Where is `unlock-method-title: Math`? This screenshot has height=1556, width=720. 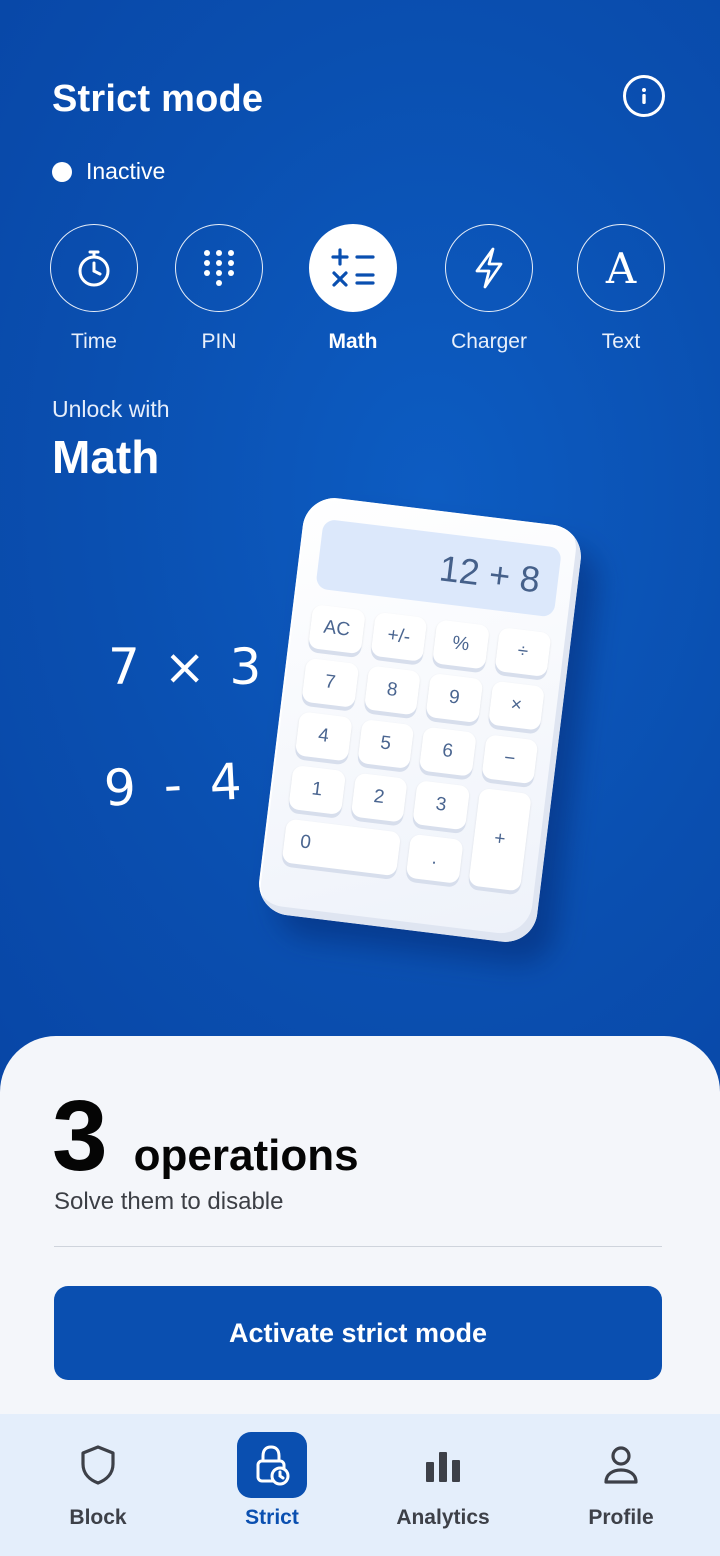 unlock-method-title: Math is located at coordinates (106, 457).